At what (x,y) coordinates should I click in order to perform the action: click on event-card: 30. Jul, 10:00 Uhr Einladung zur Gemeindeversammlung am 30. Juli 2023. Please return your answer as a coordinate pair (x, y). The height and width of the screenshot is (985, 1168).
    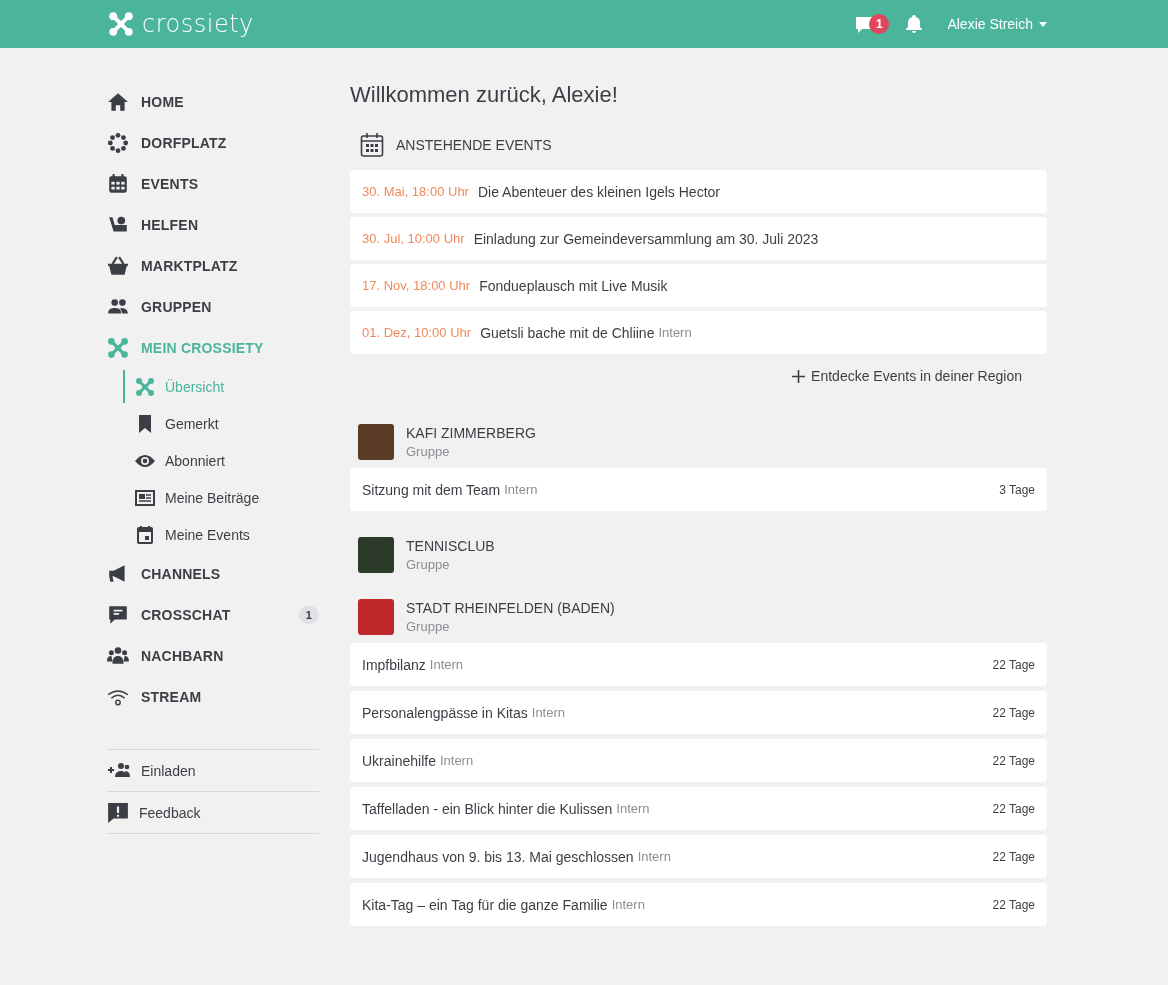
    Looking at the image, I should click on (698, 238).